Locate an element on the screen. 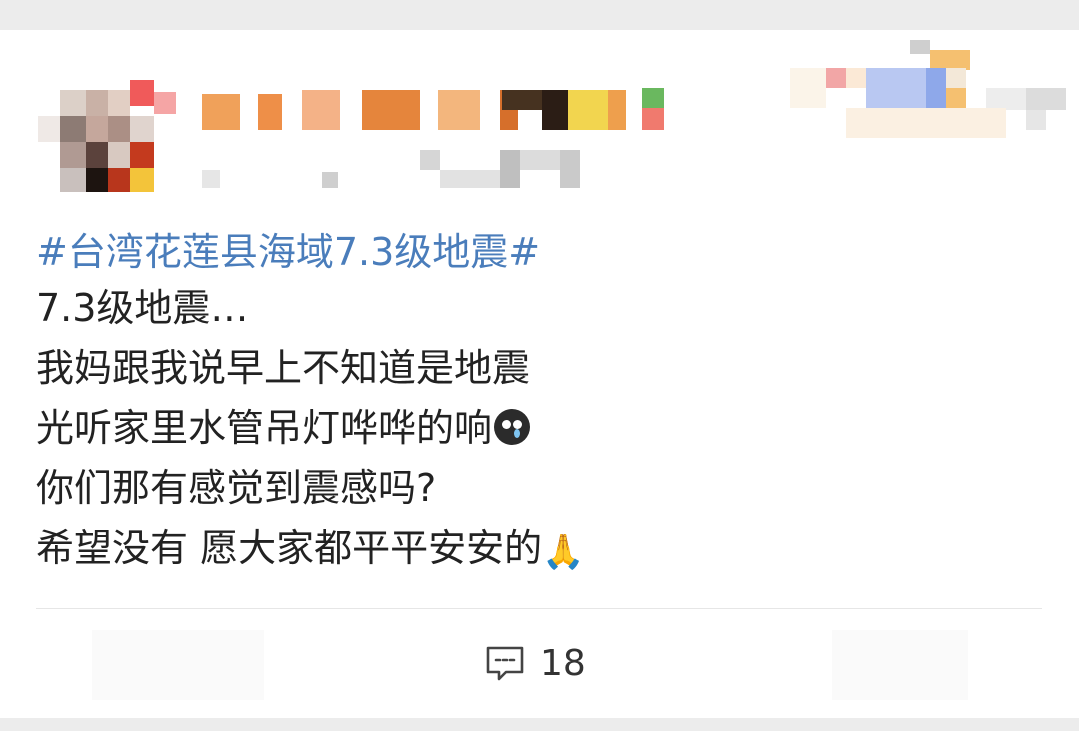 This screenshot has width=1079, height=731. post-text-line-2: 我妈跟我说早上不知道是地震 is located at coordinates (283, 368).